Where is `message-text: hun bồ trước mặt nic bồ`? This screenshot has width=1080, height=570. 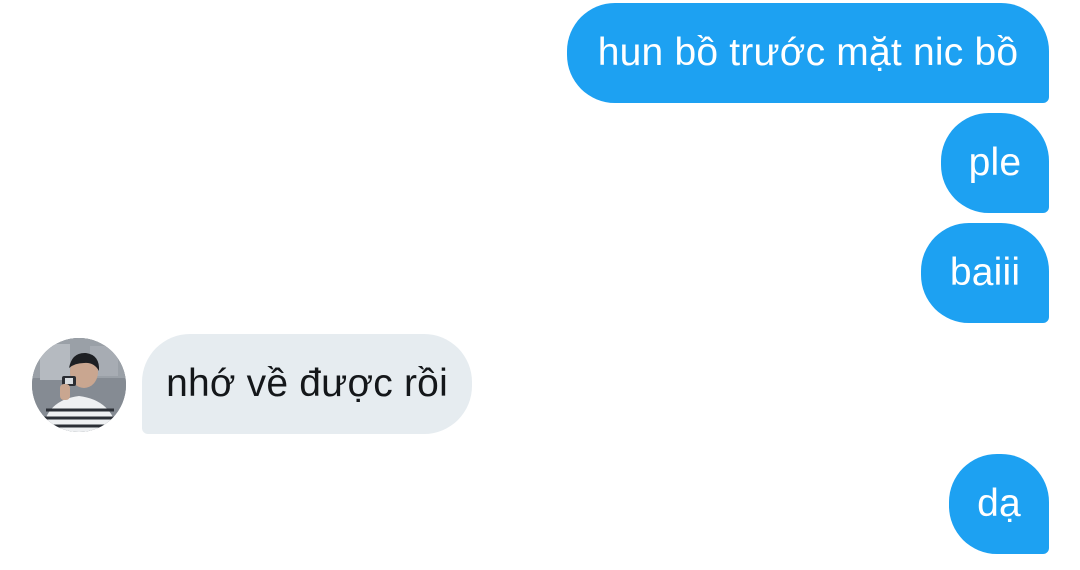
message-text: hun bồ trước mặt nic bồ is located at coordinates (808, 52).